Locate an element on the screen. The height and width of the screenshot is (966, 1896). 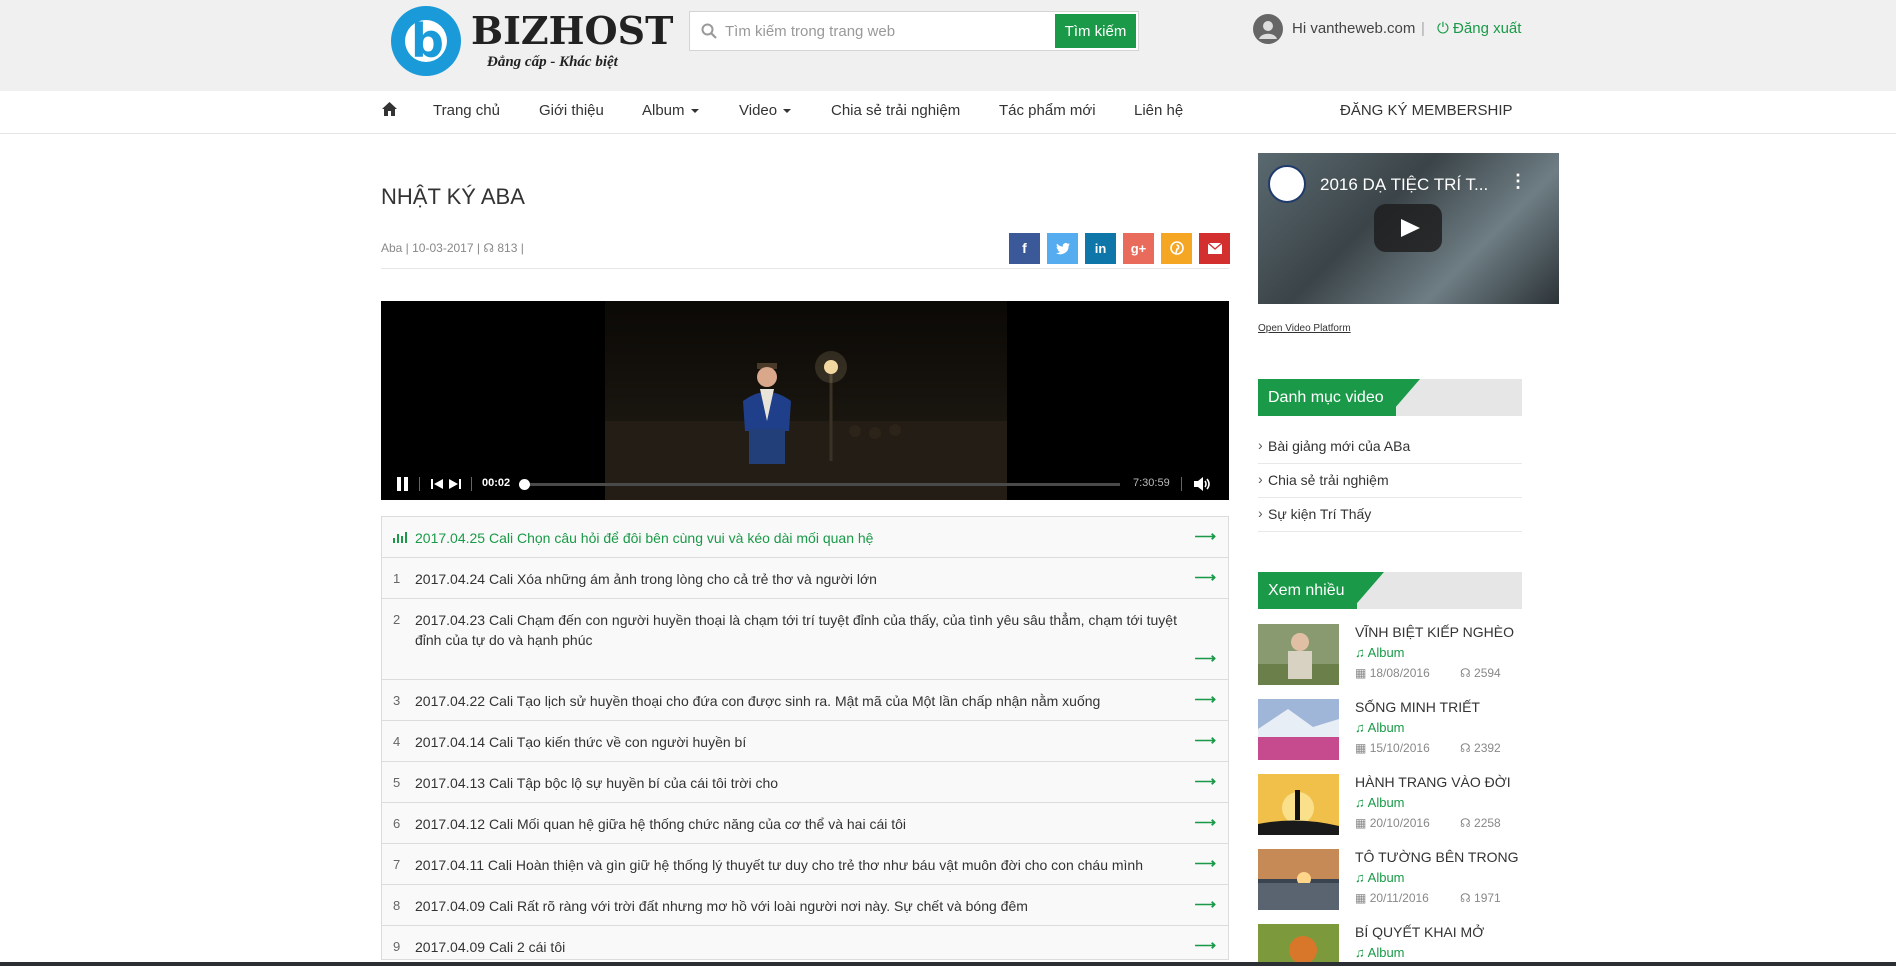
home-icon is located at coordinates (389, 111).